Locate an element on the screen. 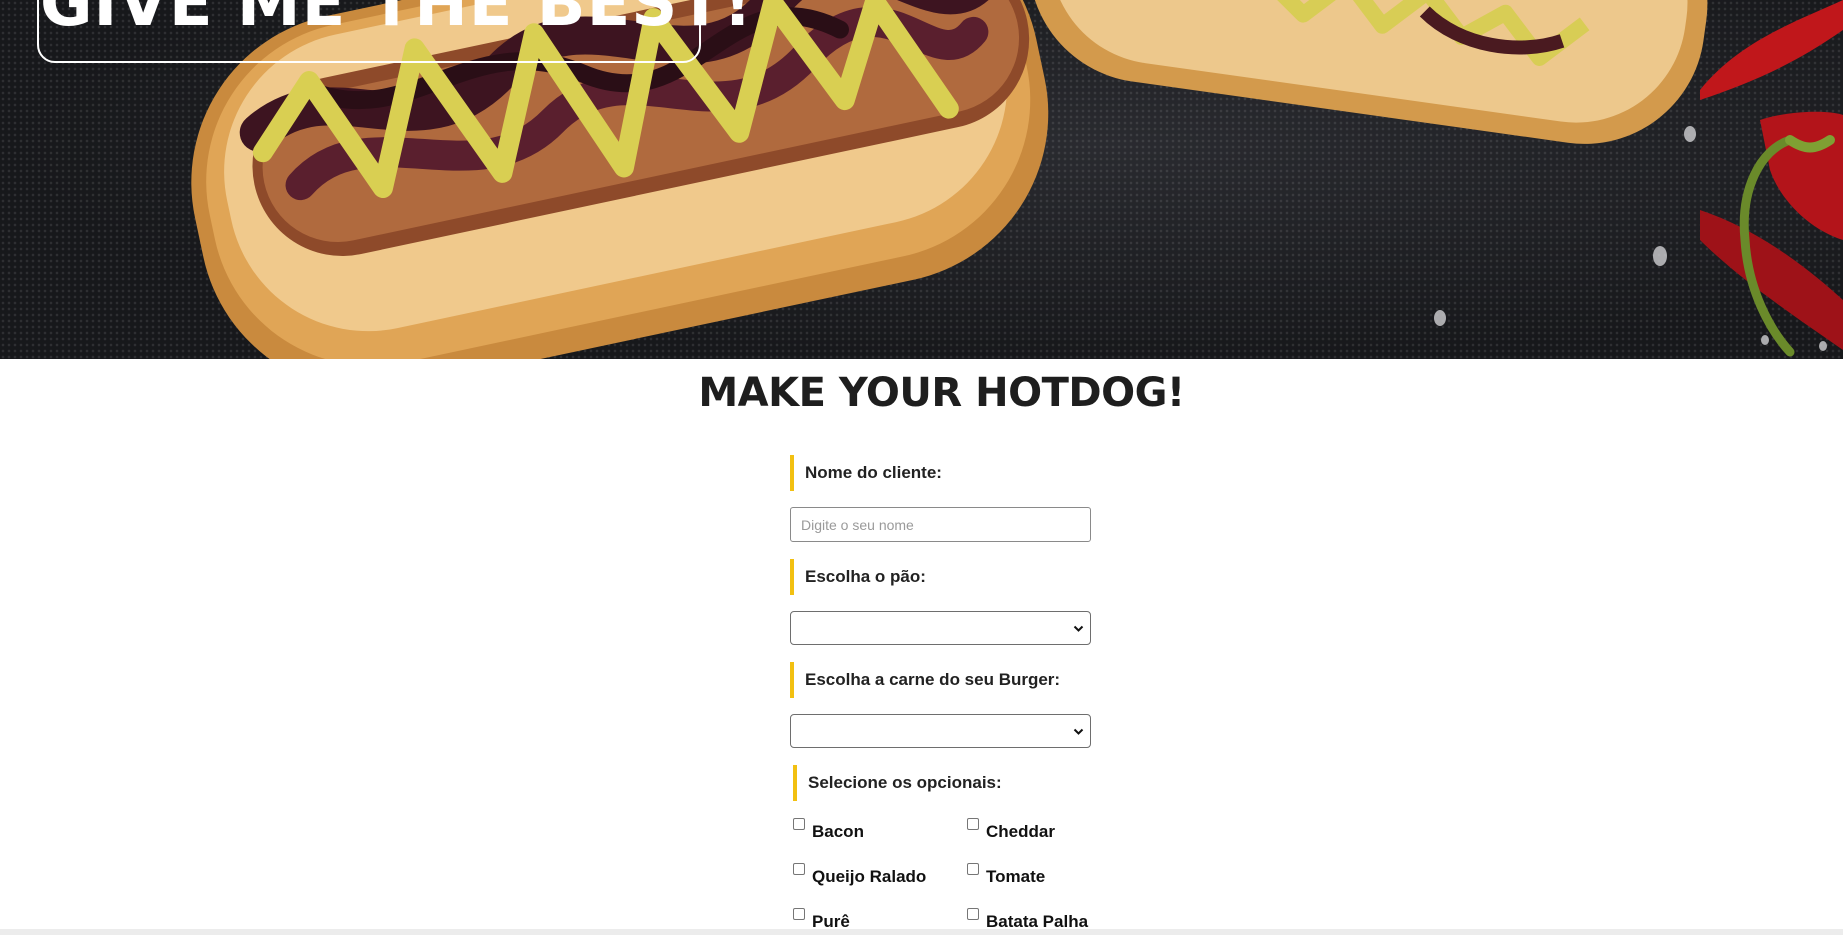 The height and width of the screenshot is (935, 1843). meat-select is located at coordinates (940, 731).